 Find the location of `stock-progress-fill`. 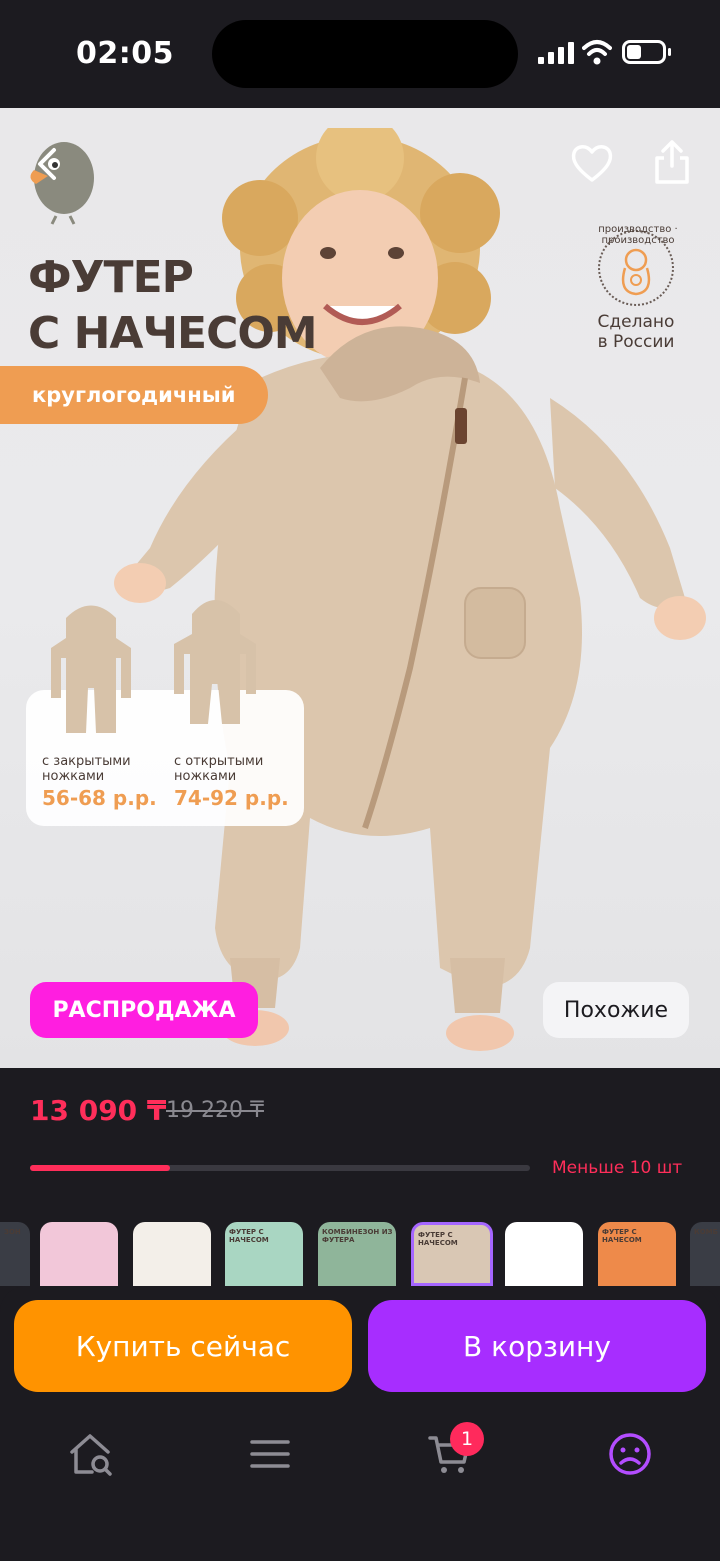

stock-progress-fill is located at coordinates (100, 1168).